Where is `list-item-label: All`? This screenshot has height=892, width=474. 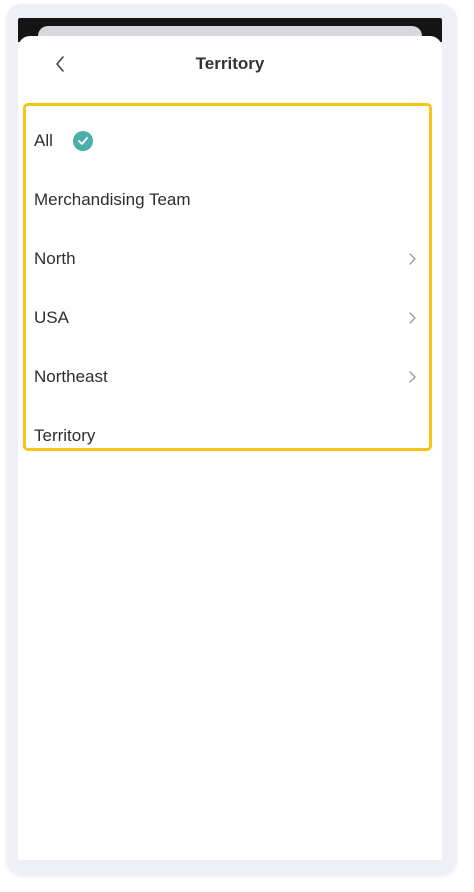 list-item-label: All is located at coordinates (43, 140).